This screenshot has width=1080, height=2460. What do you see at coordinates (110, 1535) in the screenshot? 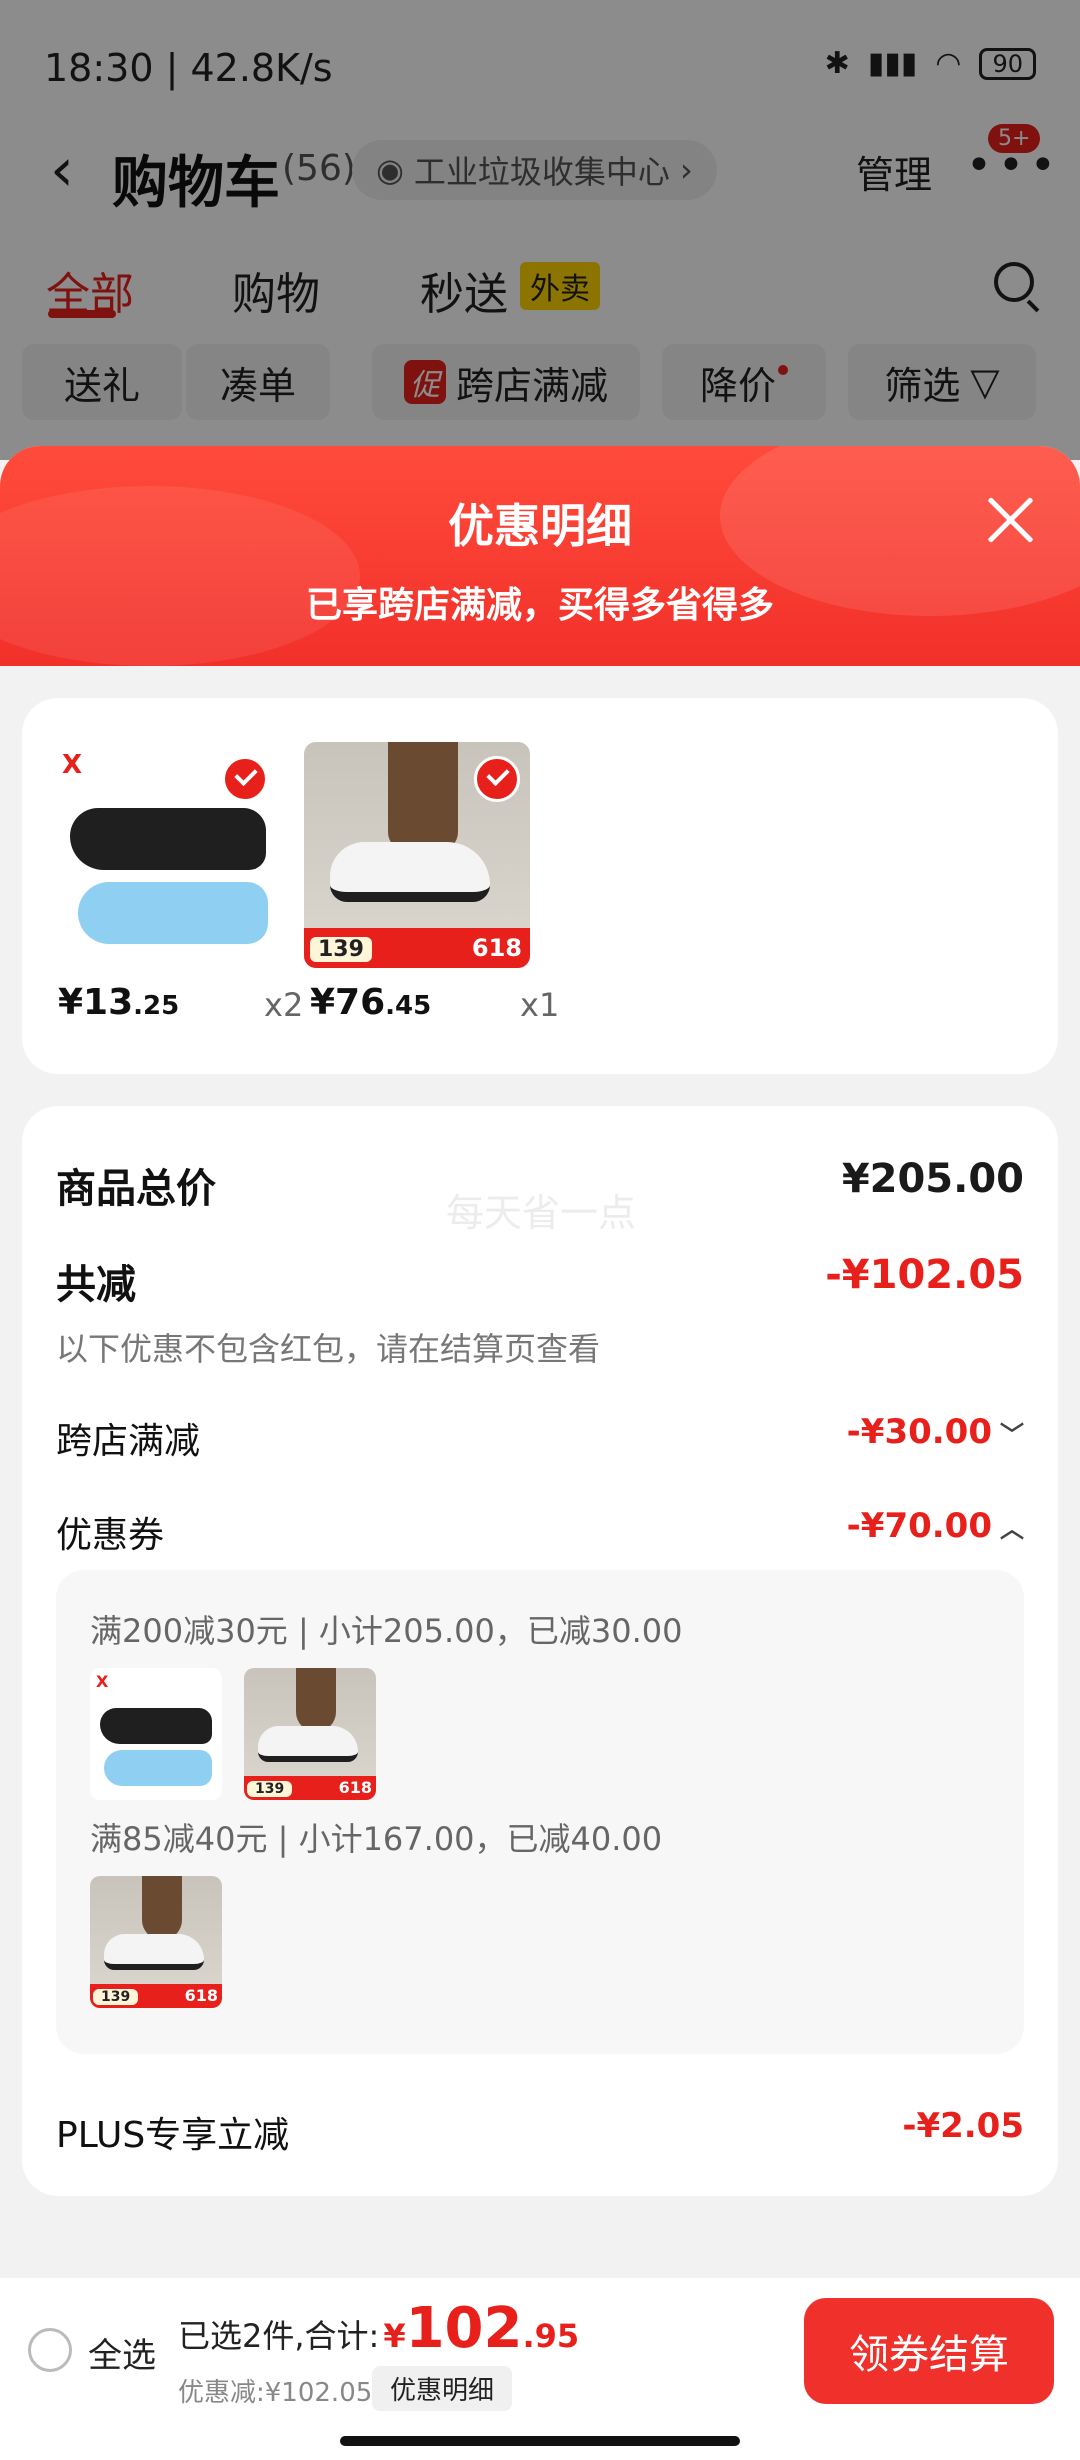
I see `coupon-label: 优惠券` at bounding box center [110, 1535].